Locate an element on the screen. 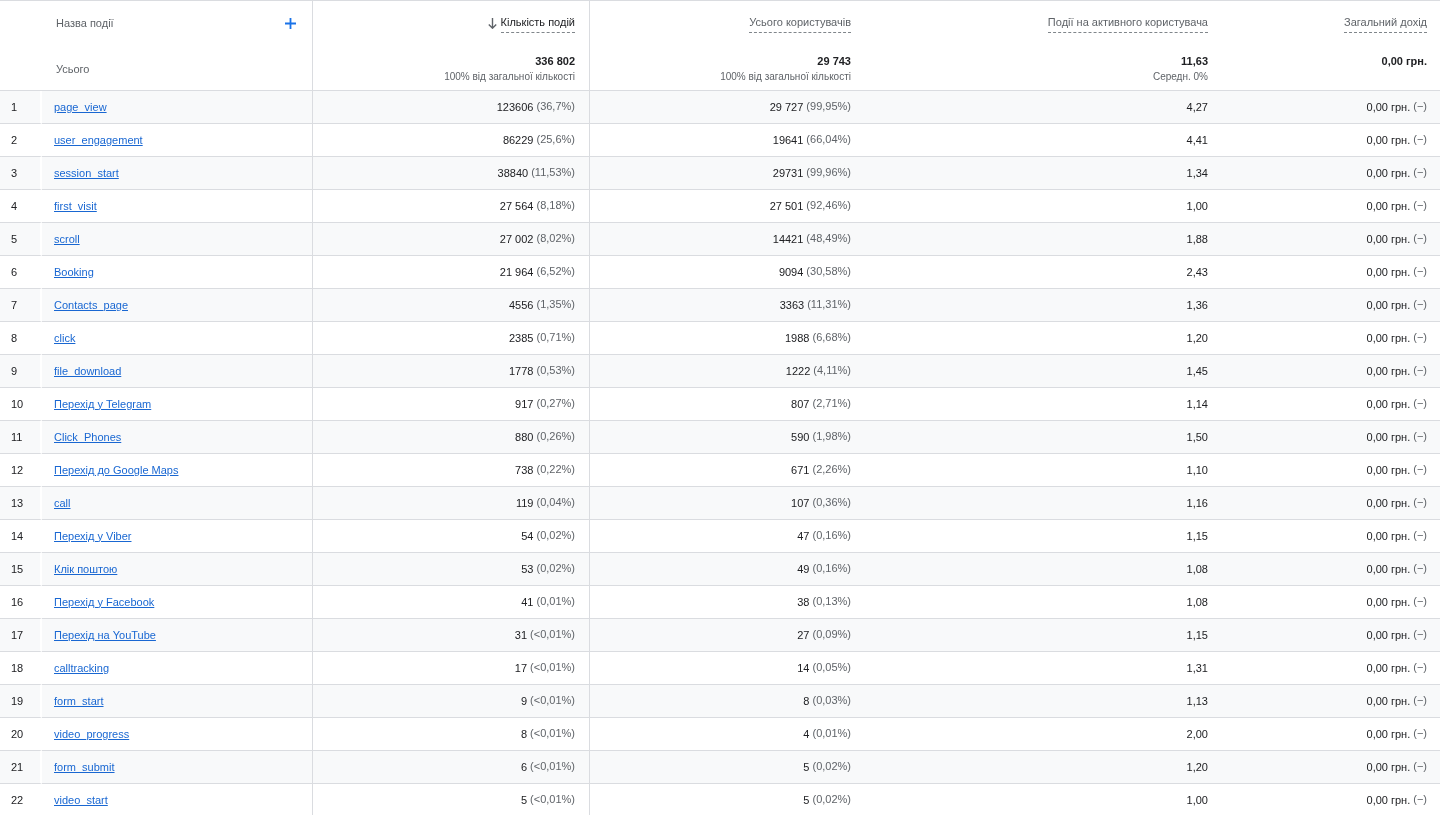  metric-value: 4,41 is located at coordinates (1197, 141).